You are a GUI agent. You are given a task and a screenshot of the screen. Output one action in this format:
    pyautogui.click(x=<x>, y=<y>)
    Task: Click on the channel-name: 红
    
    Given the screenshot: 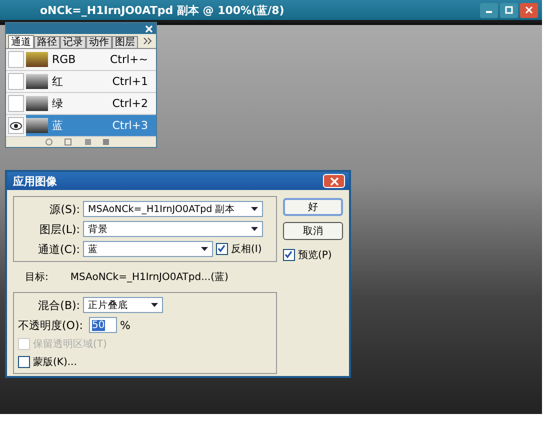 What is the action you would take?
    pyautogui.click(x=58, y=81)
    